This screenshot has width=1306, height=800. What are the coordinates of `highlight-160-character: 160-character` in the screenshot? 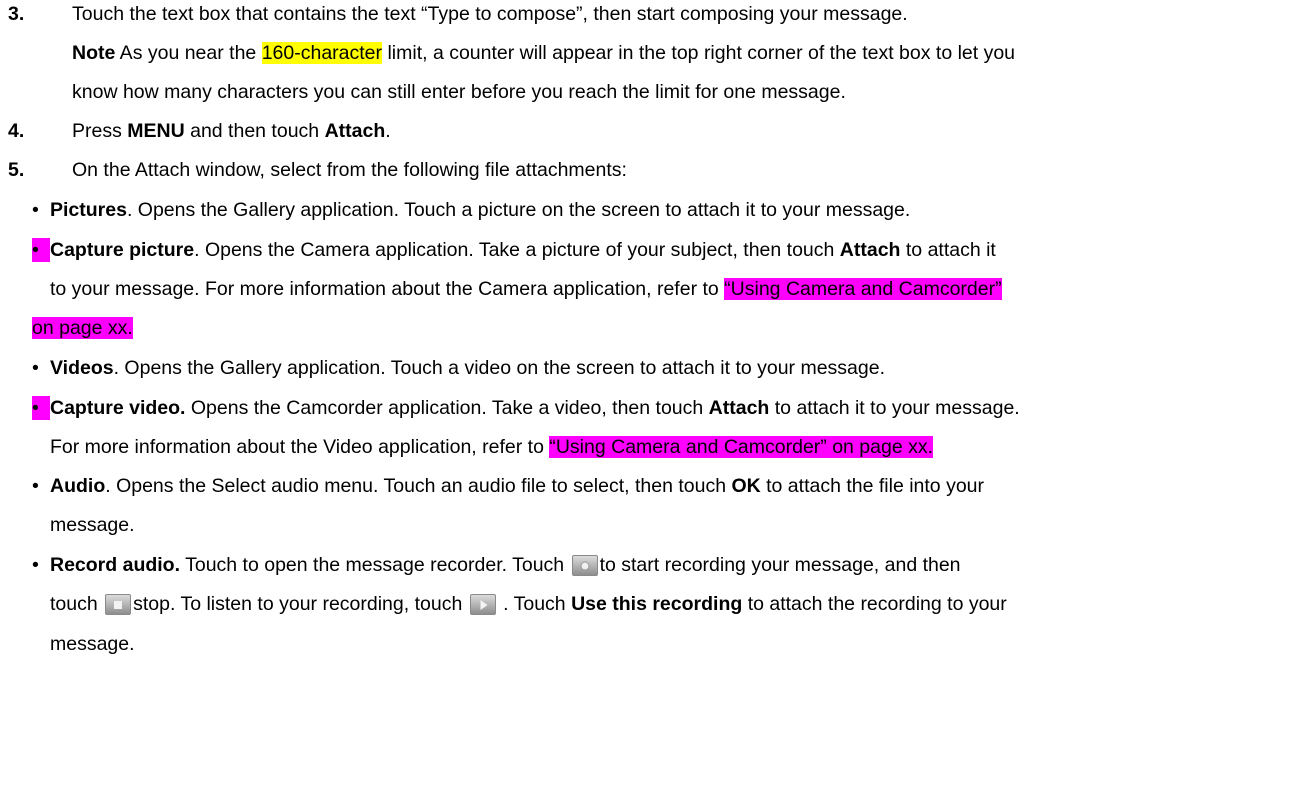 It's located at (322, 53).